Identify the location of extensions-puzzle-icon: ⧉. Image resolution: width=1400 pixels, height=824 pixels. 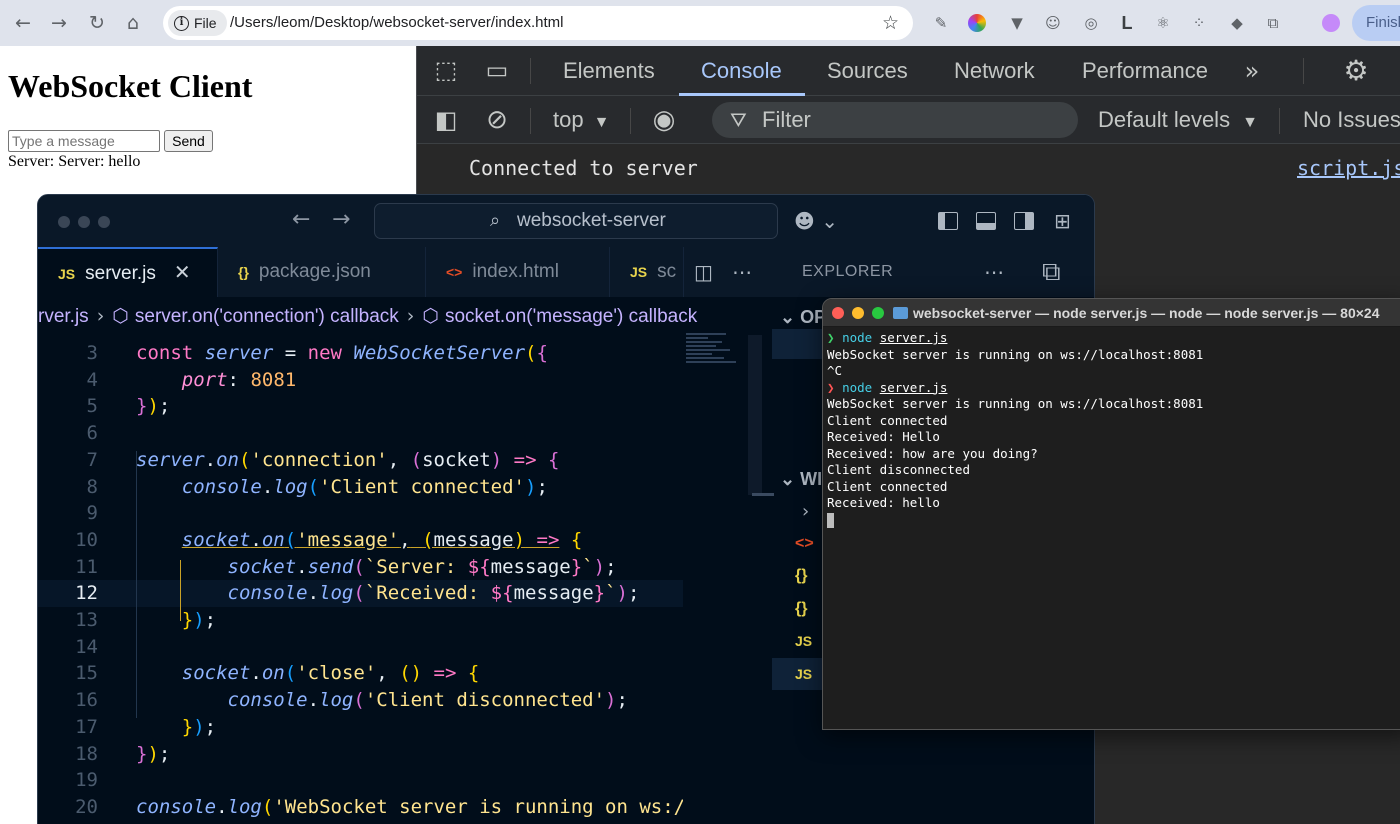
(1273, 23).